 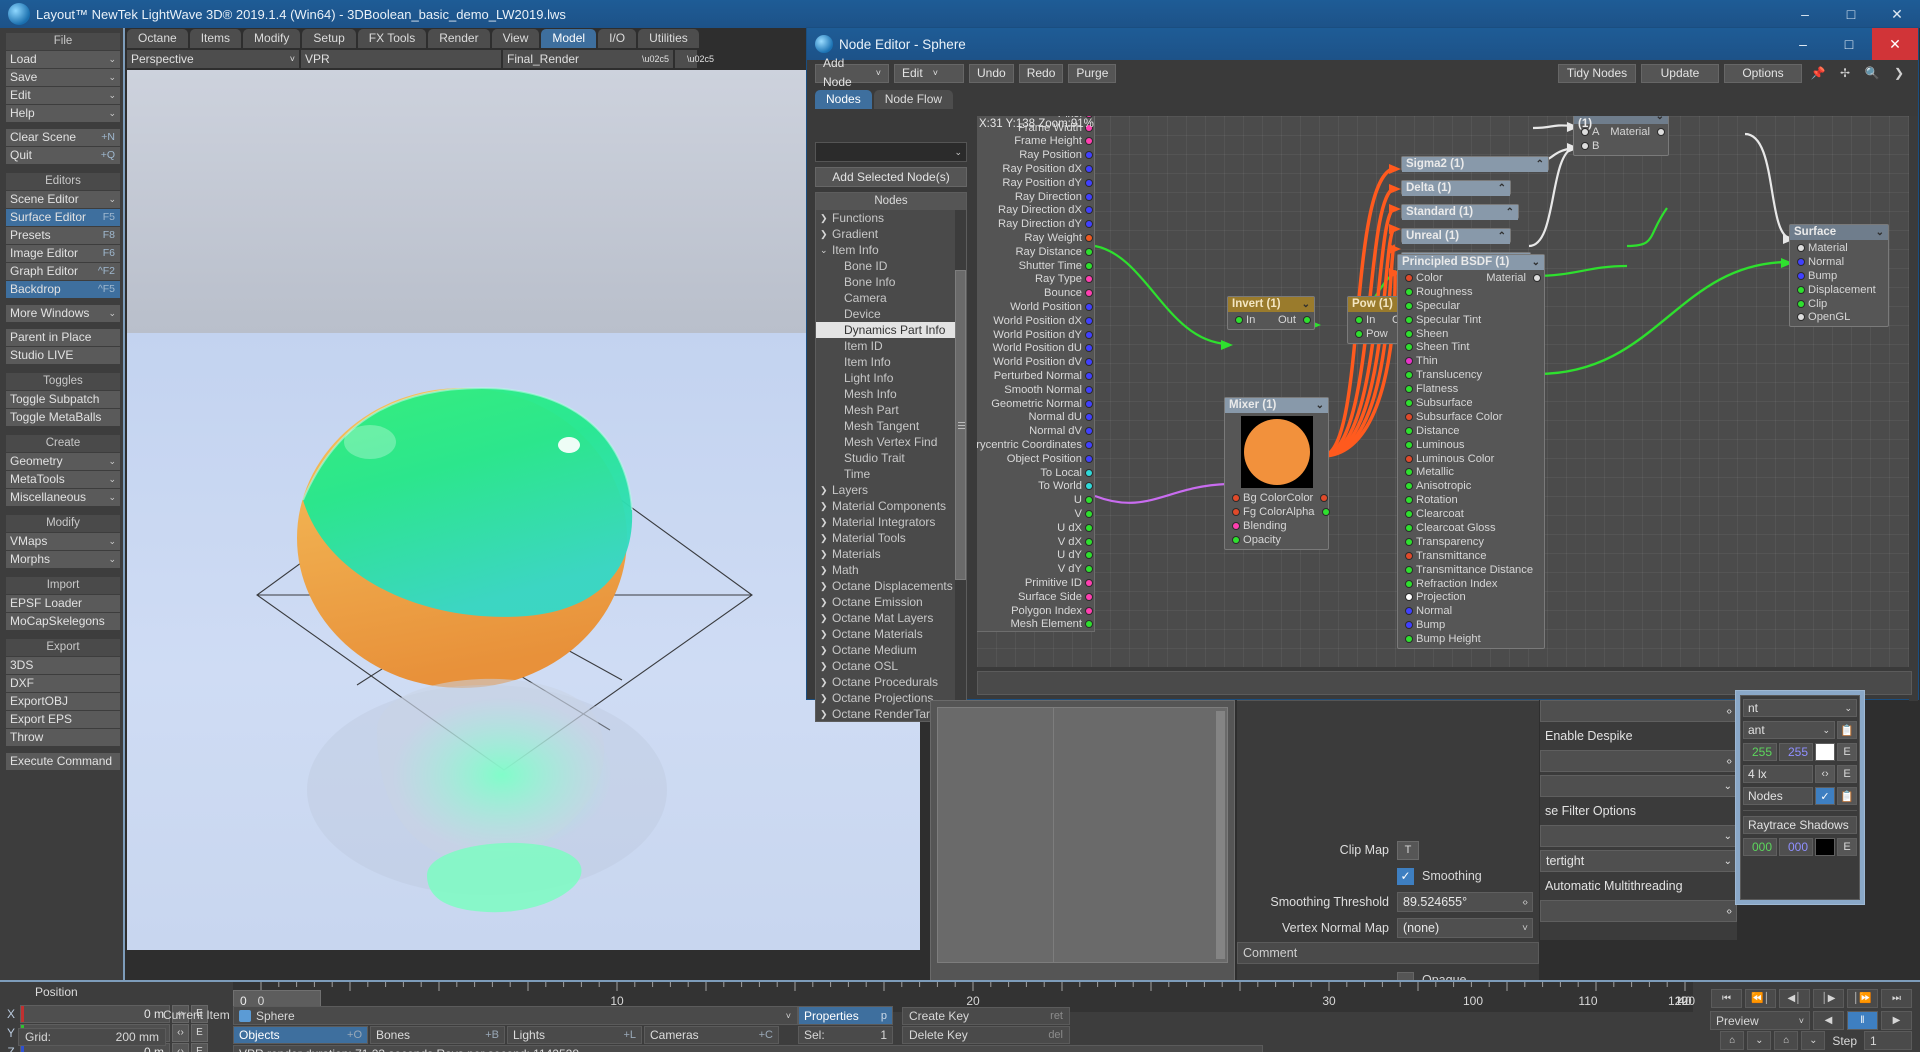 What do you see at coordinates (1471, 542) in the screenshot?
I see `bsdf-port-transparency: Transparency` at bounding box center [1471, 542].